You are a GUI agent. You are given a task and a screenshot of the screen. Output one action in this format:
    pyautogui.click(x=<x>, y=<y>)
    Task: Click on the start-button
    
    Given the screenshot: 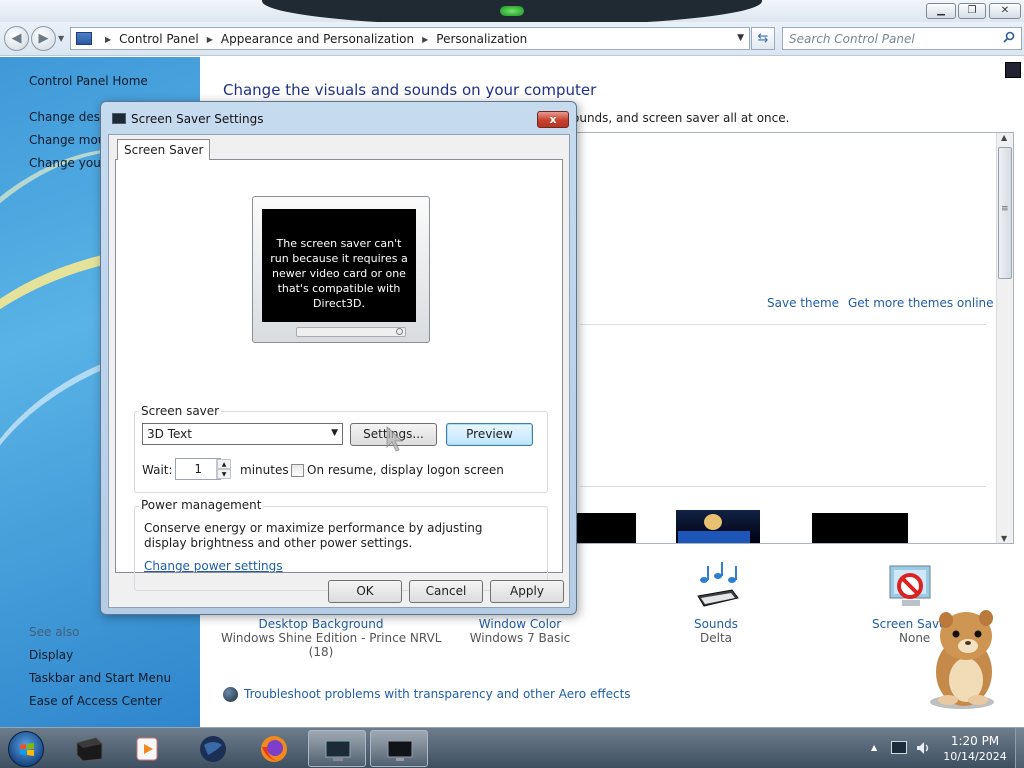 What is the action you would take?
    pyautogui.click(x=26, y=749)
    